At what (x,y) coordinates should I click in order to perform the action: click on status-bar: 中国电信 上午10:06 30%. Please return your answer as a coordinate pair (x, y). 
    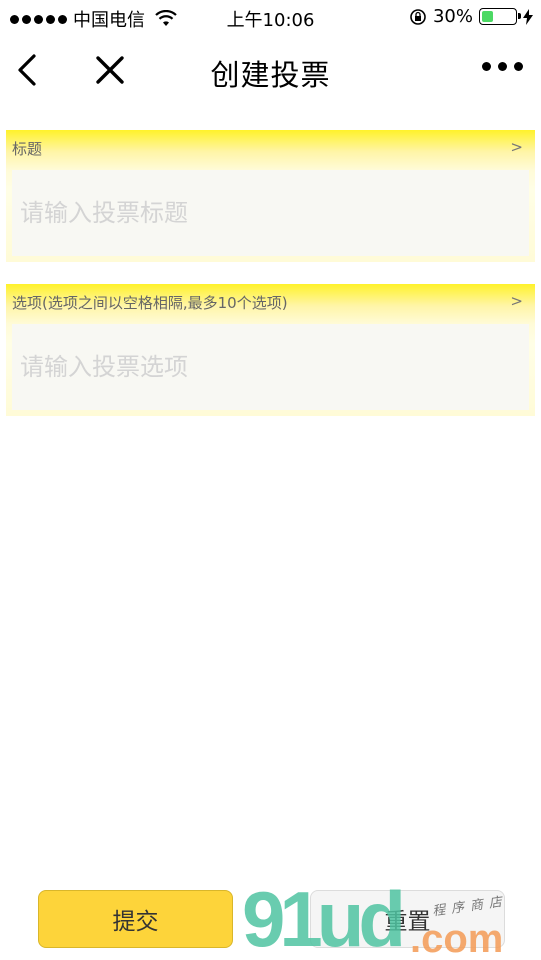
    Looking at the image, I should click on (270, 17).